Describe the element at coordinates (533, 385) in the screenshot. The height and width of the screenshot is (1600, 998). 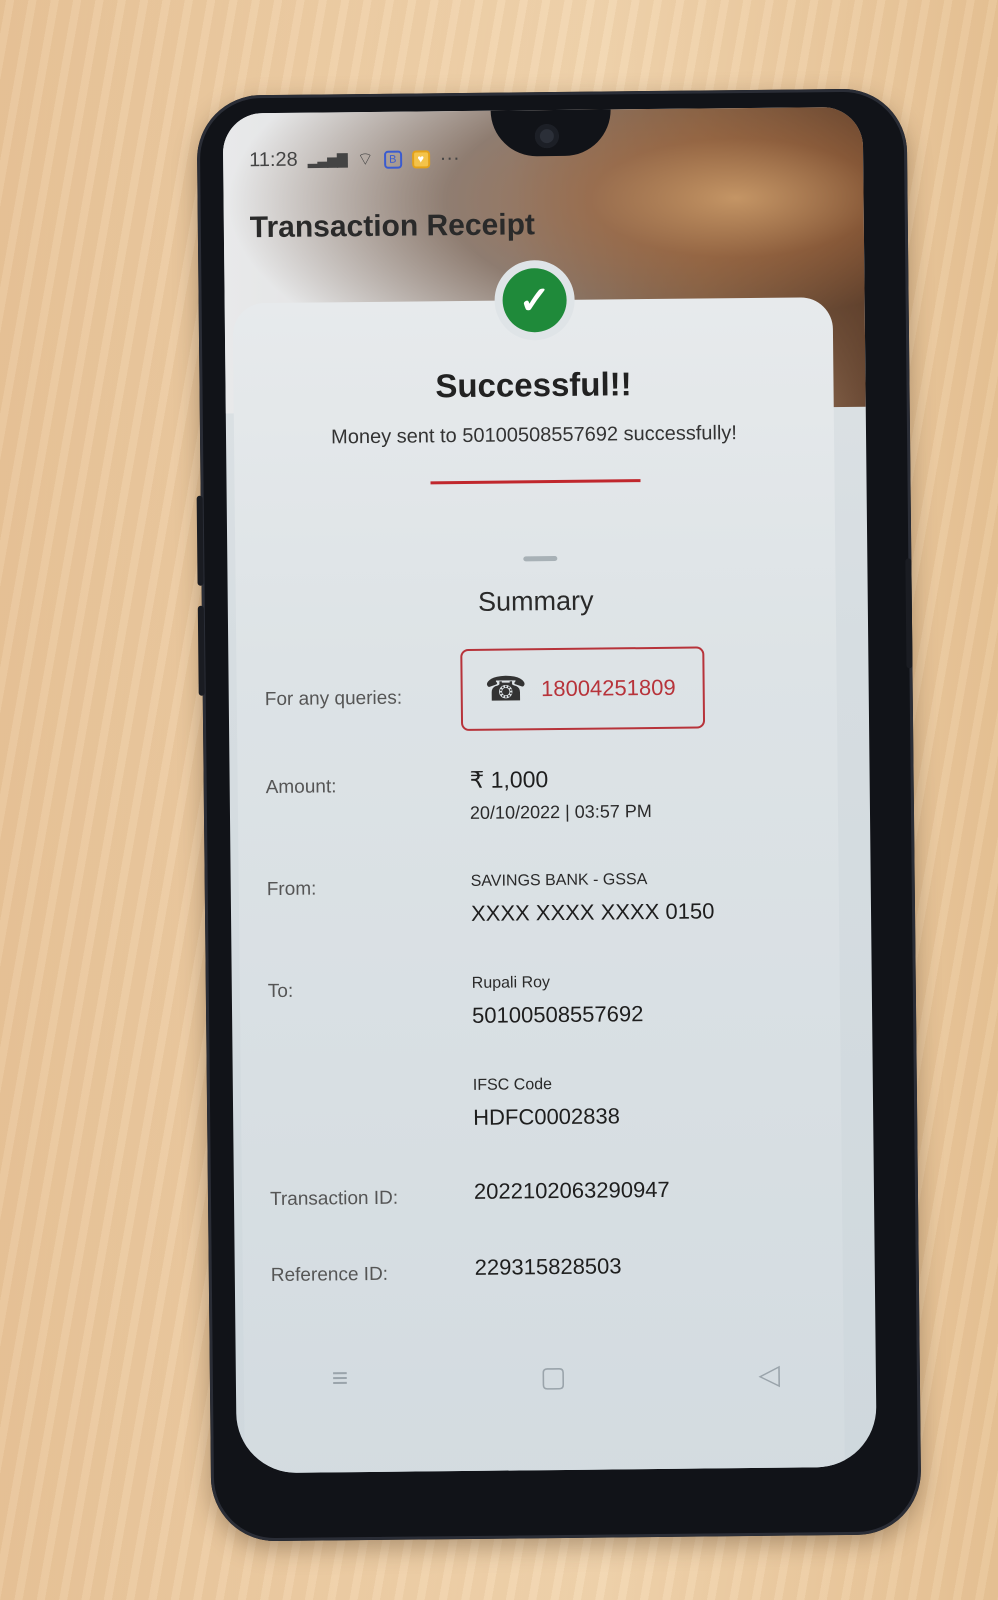
I see `success-title: Successful!!` at that location.